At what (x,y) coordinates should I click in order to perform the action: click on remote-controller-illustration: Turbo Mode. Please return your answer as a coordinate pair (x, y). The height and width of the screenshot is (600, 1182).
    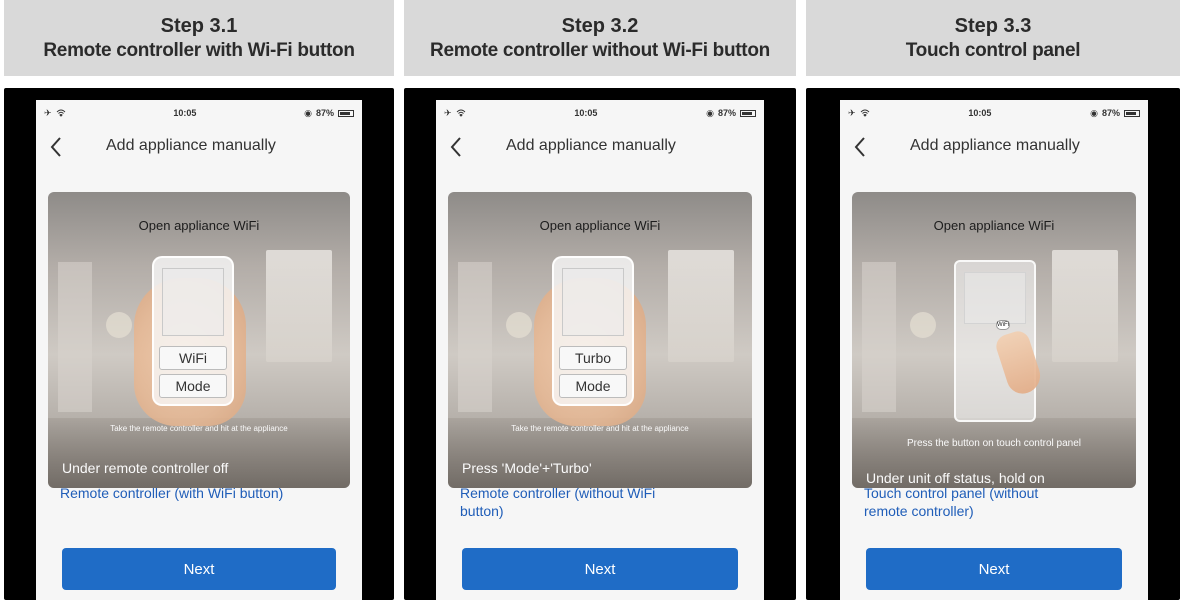
    Looking at the image, I should click on (593, 331).